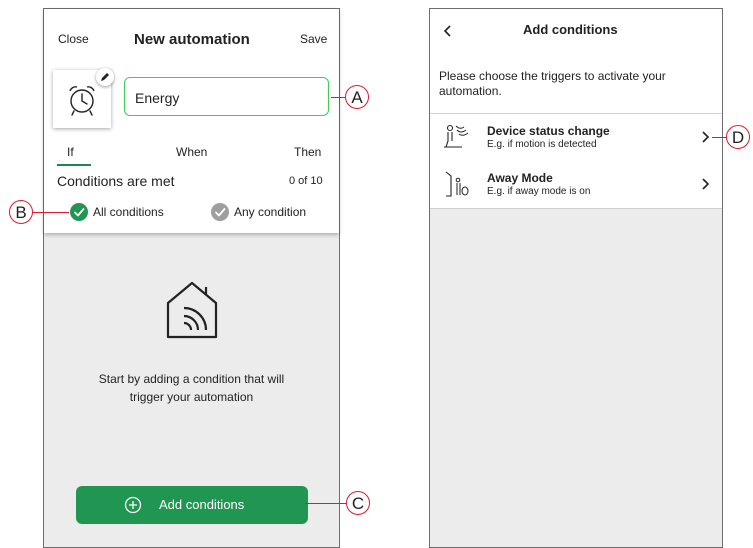 Image resolution: width=753 pixels, height=548 pixels. Describe the element at coordinates (133, 505) in the screenshot. I see `plus-circle-icon` at that location.